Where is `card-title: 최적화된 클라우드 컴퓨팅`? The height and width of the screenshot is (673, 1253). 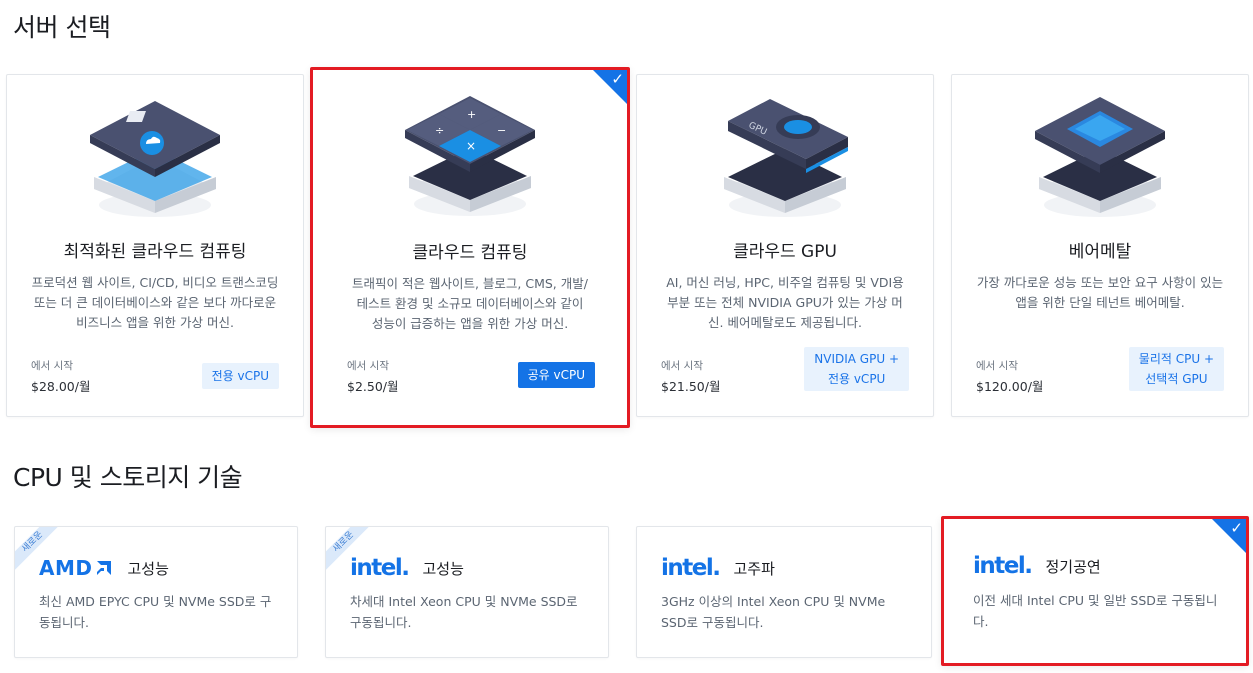
card-title: 최적화된 클라우드 컴퓨팅 is located at coordinates (155, 252).